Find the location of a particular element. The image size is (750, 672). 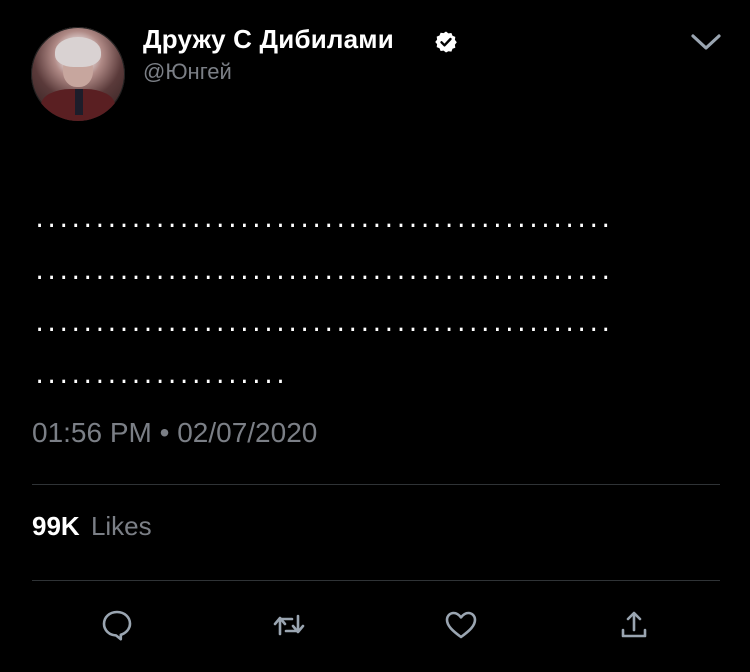

like-button is located at coordinates (461, 625).